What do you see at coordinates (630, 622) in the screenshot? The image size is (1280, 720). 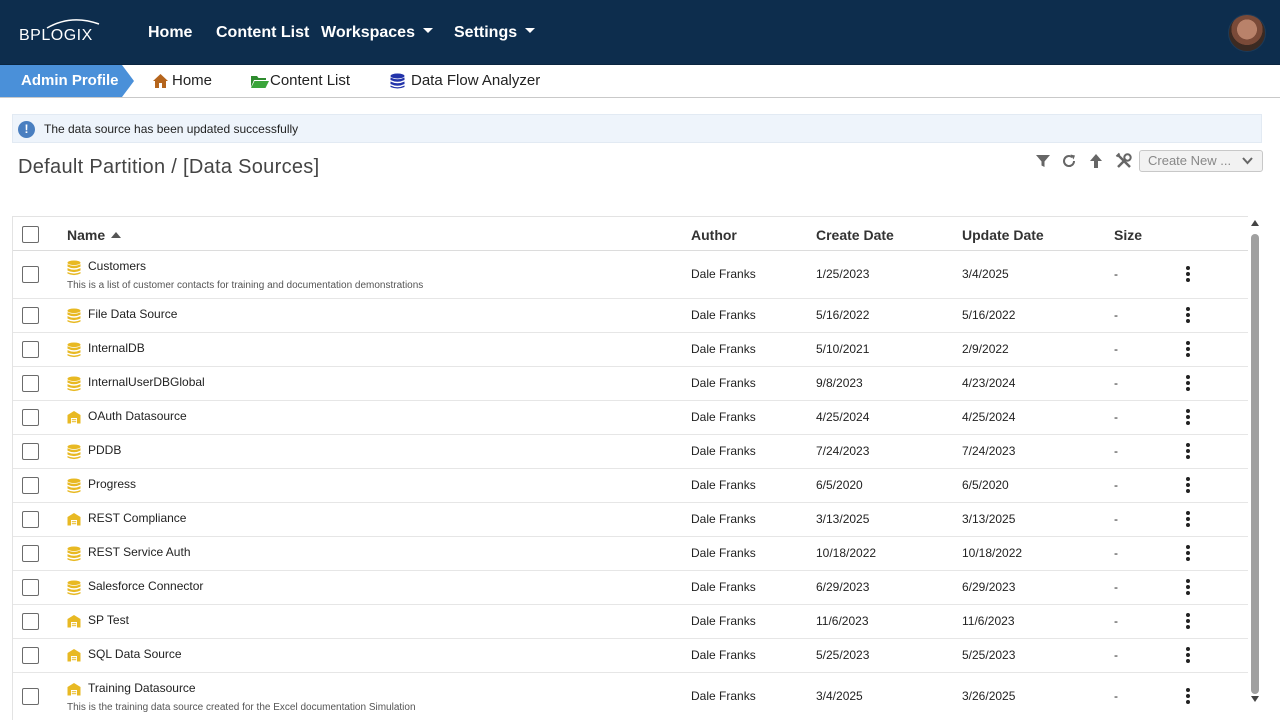 I see `table-row: SP Test Dale Franks 11/6/2023 11/6/2023 -` at bounding box center [630, 622].